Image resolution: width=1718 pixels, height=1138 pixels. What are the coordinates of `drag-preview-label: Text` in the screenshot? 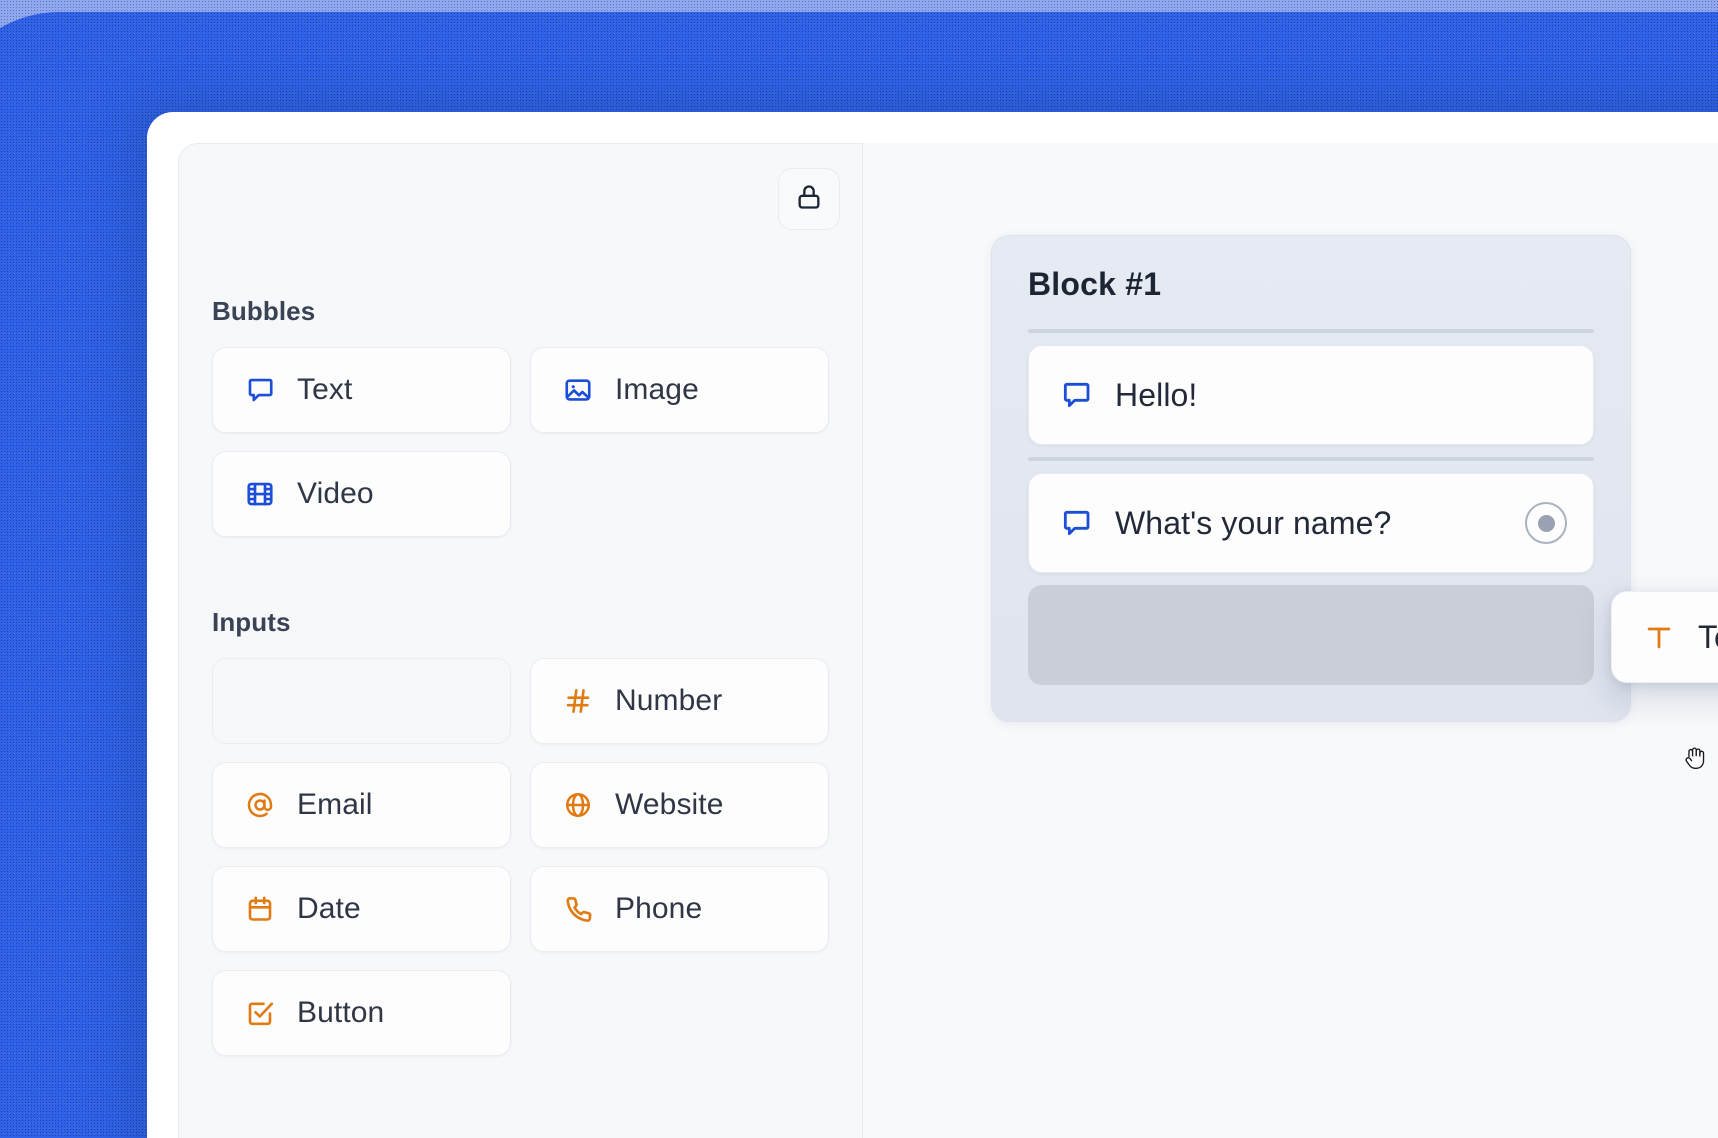 It's located at (1708, 636).